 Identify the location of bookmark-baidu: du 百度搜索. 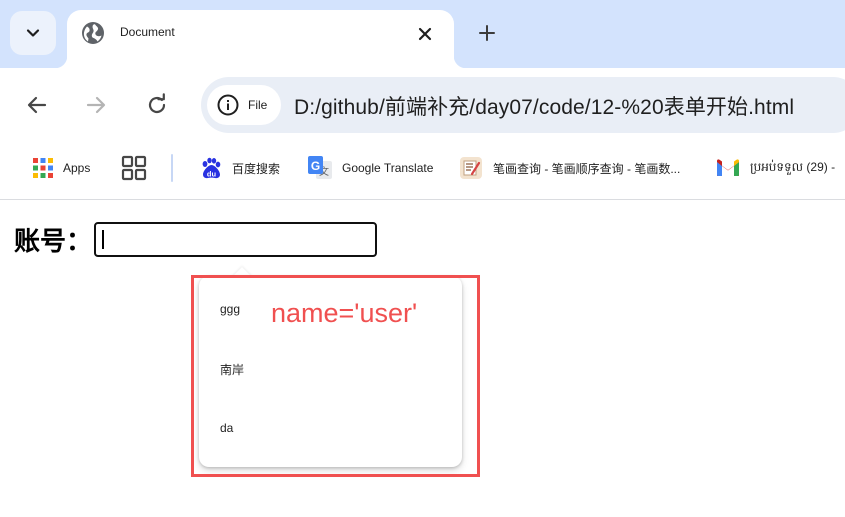
(239, 168).